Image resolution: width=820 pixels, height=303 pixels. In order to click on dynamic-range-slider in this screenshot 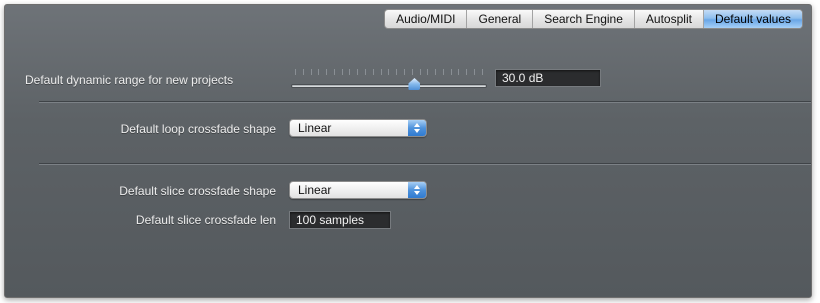, I will do `click(389, 80)`.